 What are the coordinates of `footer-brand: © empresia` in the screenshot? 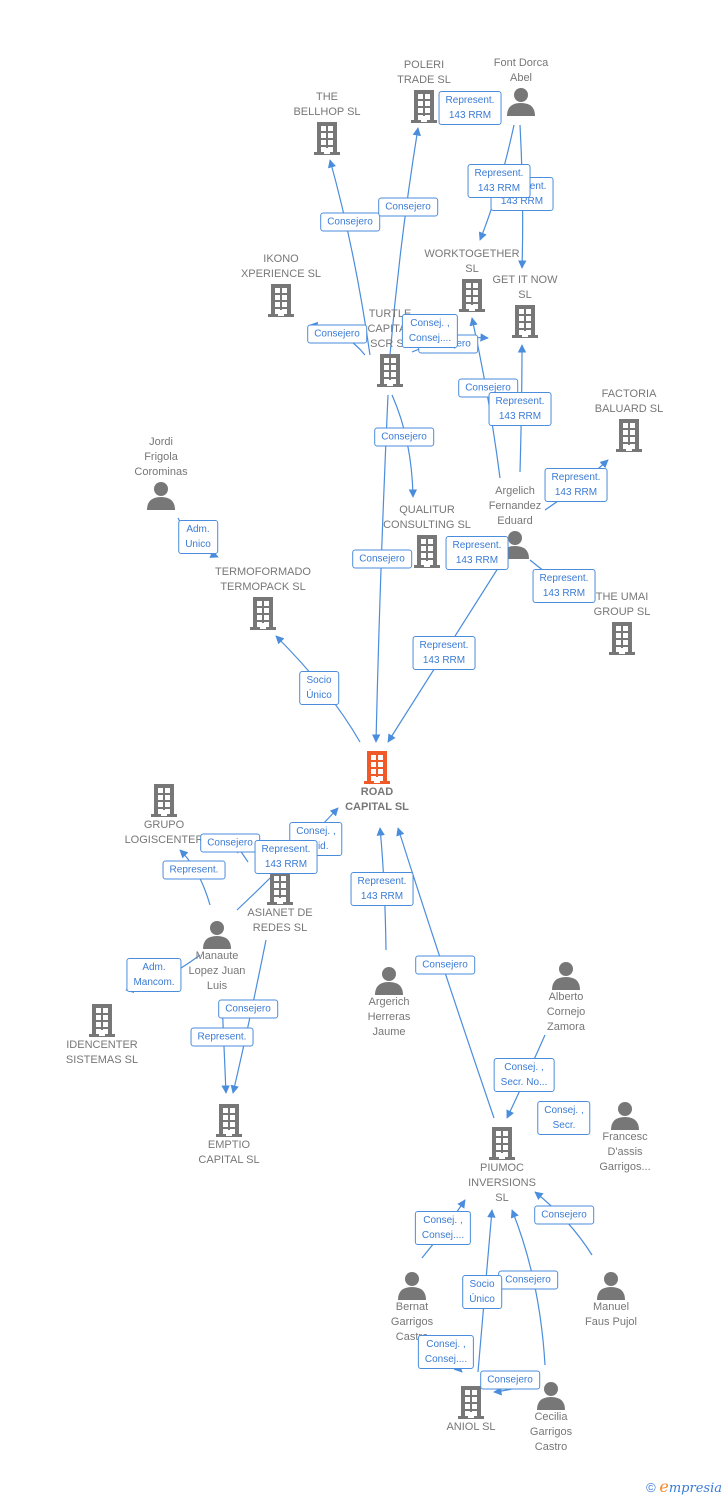 It's located at (684, 1486).